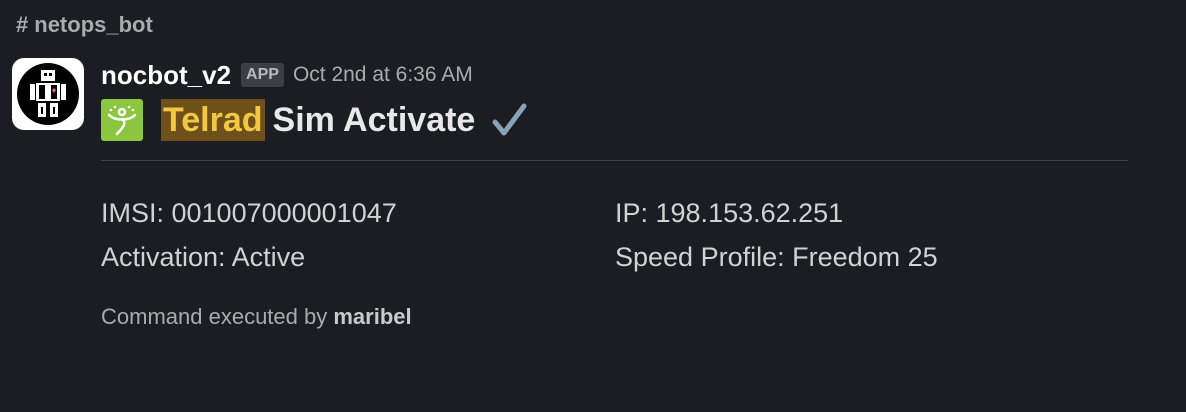 The height and width of the screenshot is (412, 1186). I want to click on title-text: Sim Activate, so click(374, 119).